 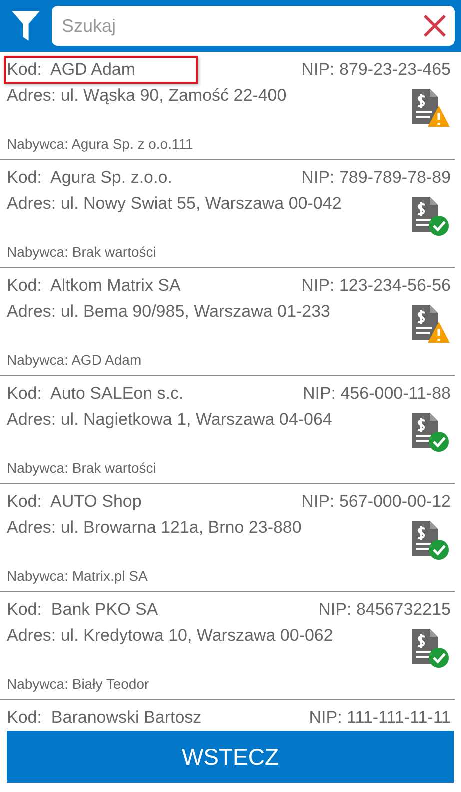 I want to click on nip-text: NIP: 789-789-78-89, so click(x=376, y=178).